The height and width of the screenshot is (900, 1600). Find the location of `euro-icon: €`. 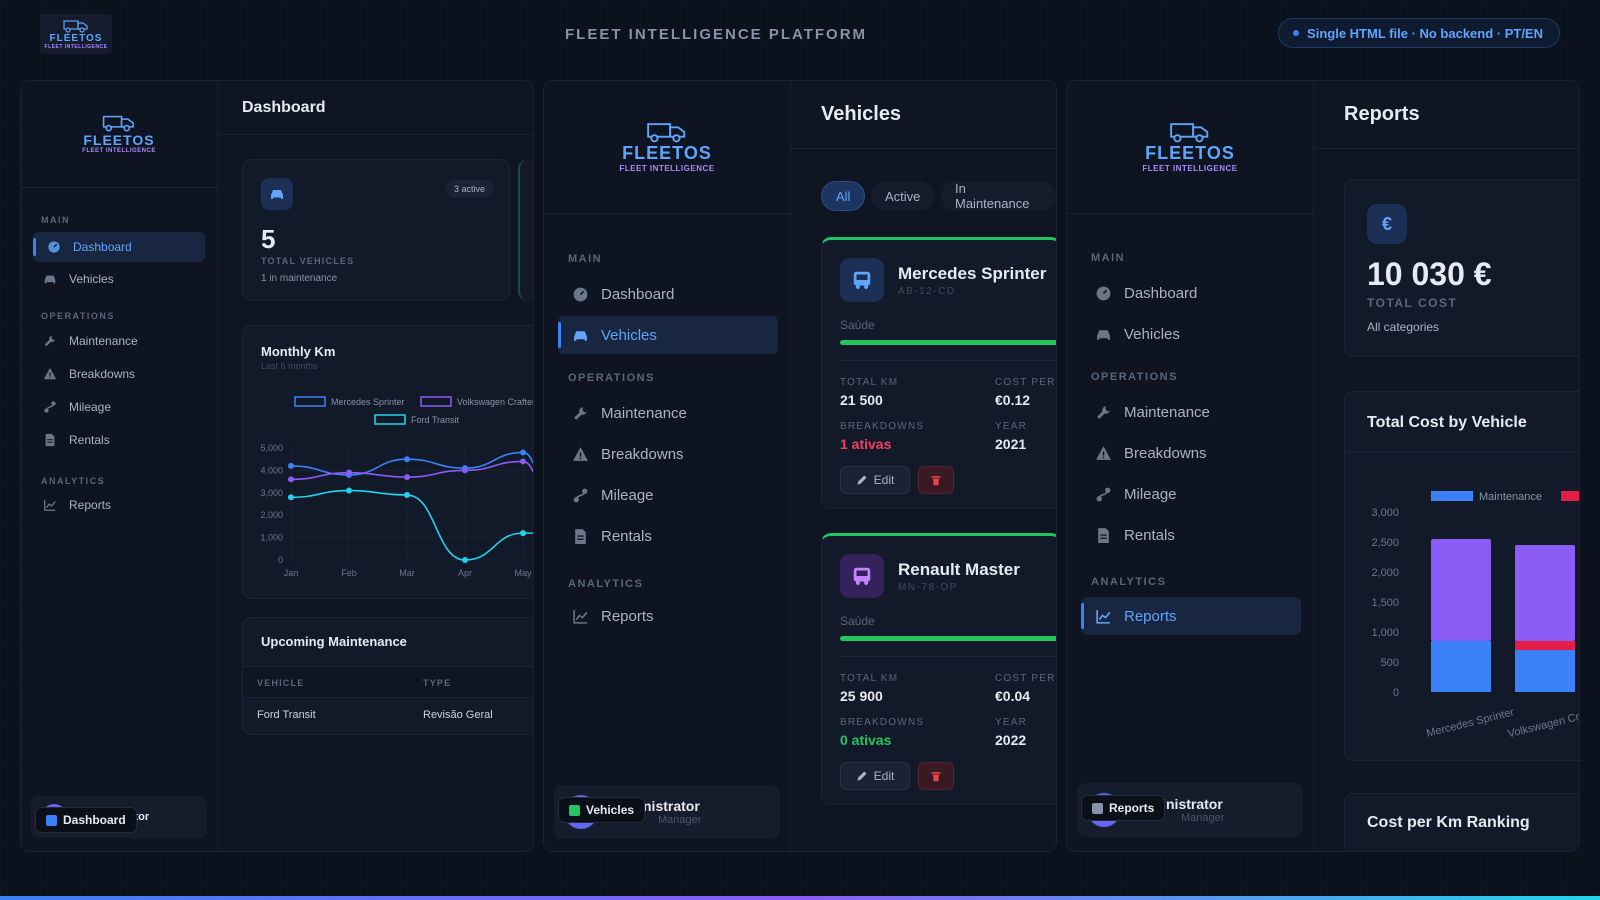

euro-icon: € is located at coordinates (1387, 224).